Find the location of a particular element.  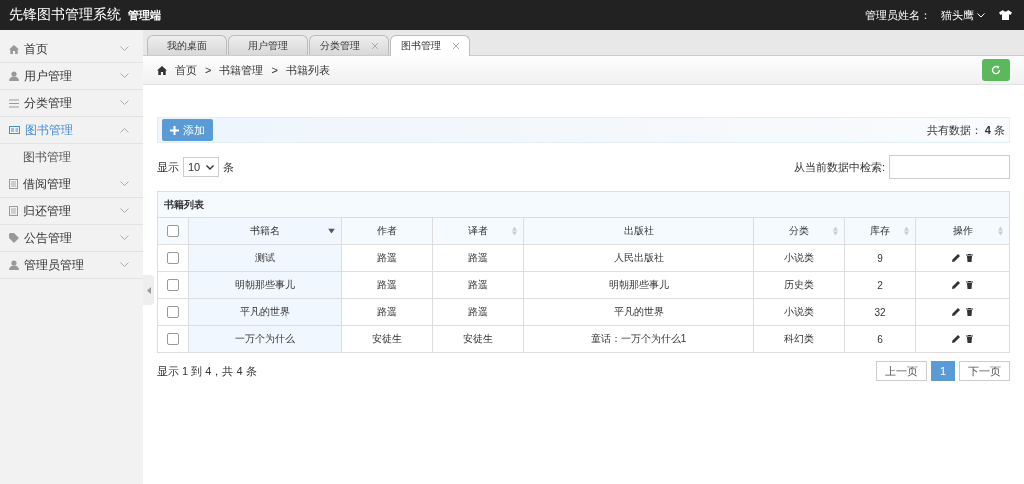

column-header: 库存 is located at coordinates (880, 231).